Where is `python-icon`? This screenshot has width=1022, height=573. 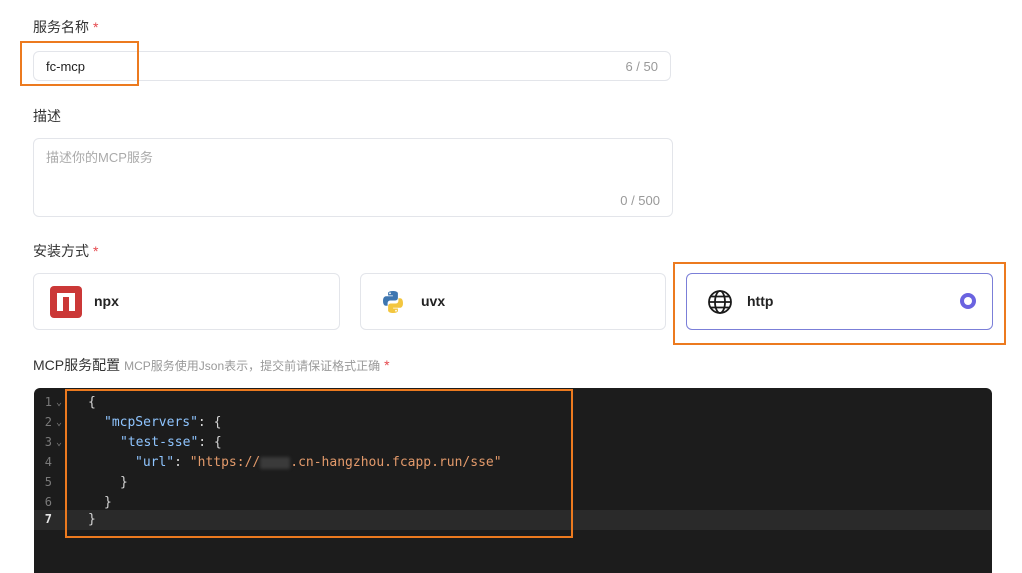 python-icon is located at coordinates (393, 302).